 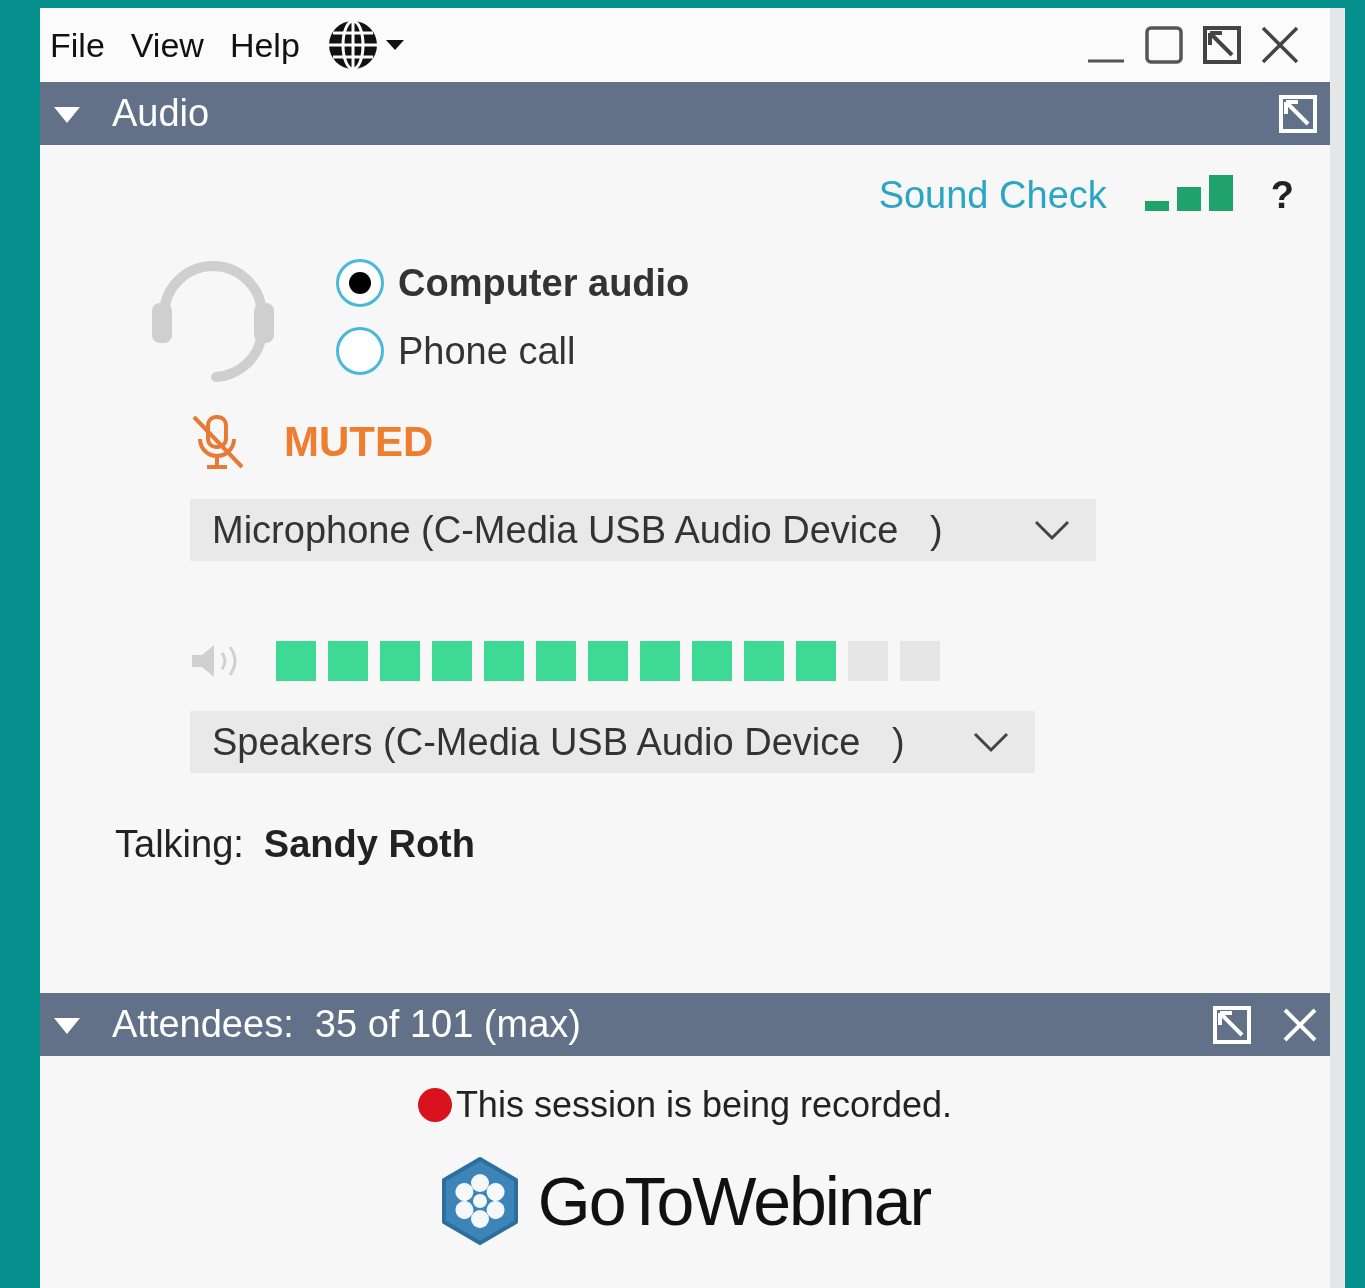 What do you see at coordinates (161, 113) in the screenshot?
I see `section-title: Audio` at bounding box center [161, 113].